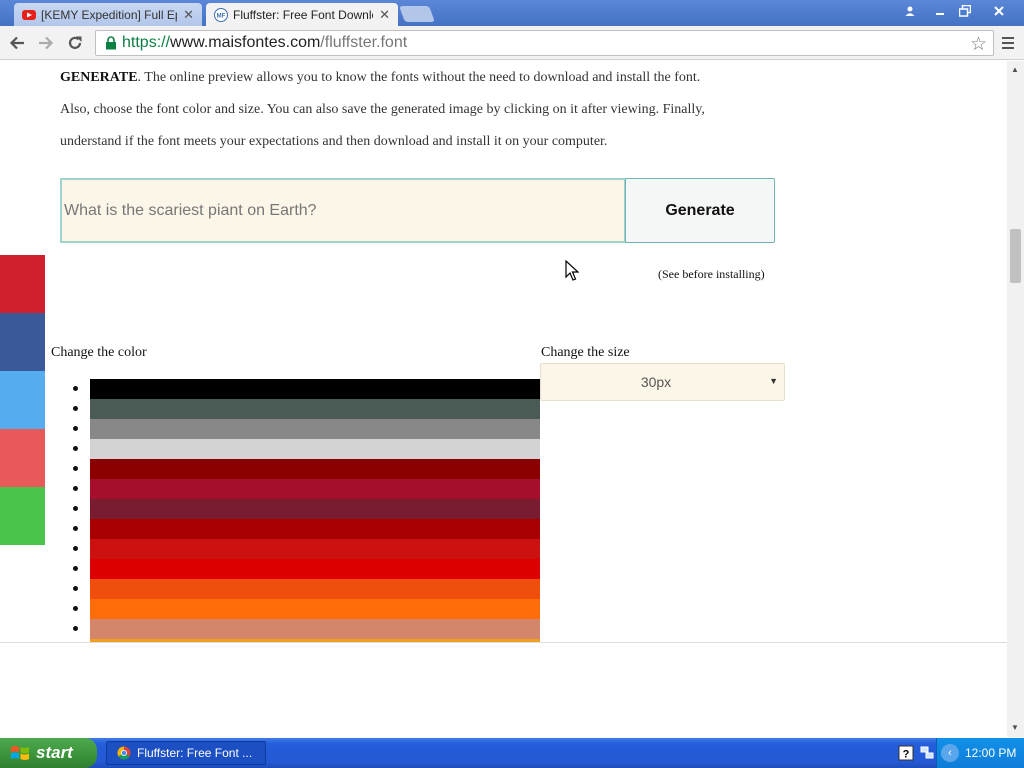  What do you see at coordinates (656, 382) in the screenshot?
I see `size-select-value: 30px` at bounding box center [656, 382].